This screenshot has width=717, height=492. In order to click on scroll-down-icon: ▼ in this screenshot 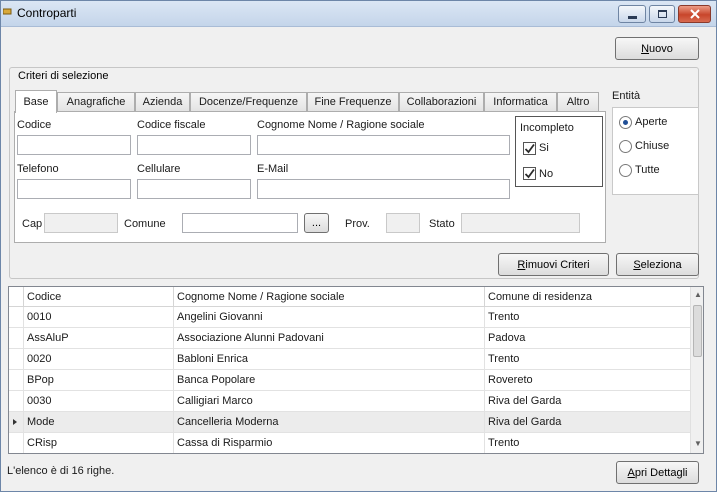, I will do `click(698, 443)`.